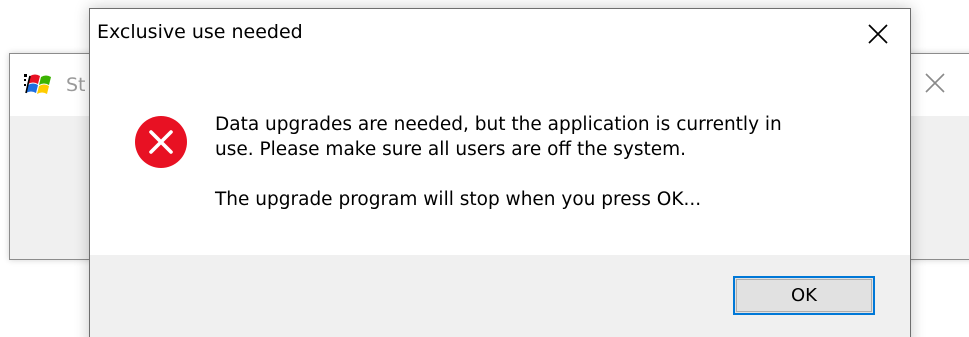 The image size is (969, 337). Describe the element at coordinates (161, 142) in the screenshot. I see `error-icon` at that location.